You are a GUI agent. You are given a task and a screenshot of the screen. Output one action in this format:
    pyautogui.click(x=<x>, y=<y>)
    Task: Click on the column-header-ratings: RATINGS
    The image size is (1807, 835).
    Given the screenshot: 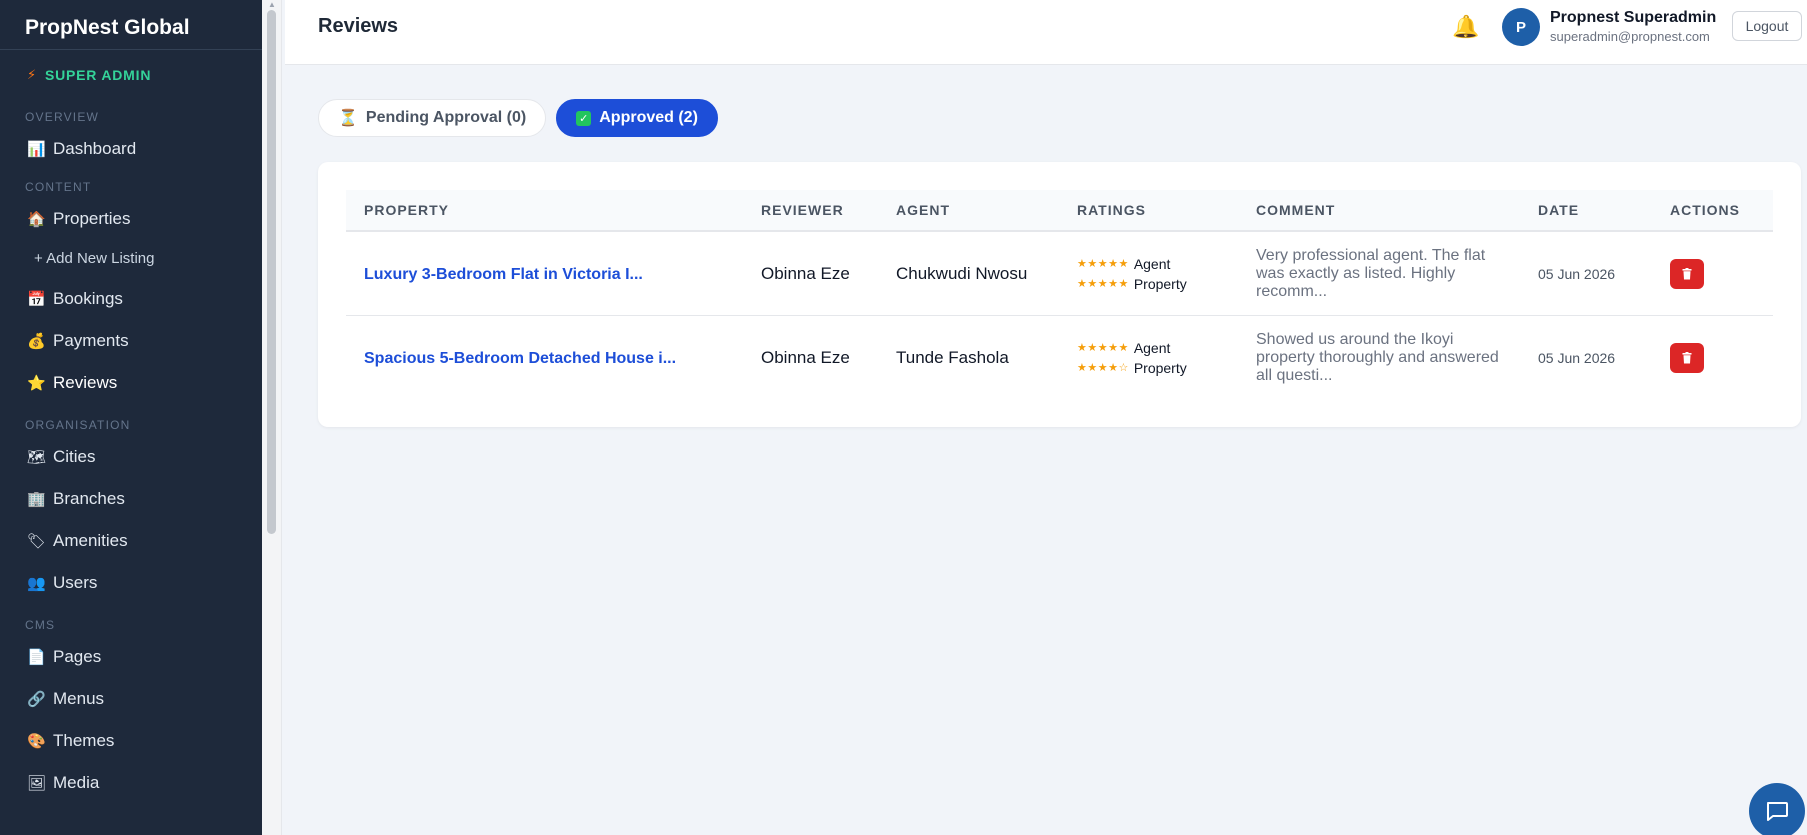 What is the action you would take?
    pyautogui.click(x=1148, y=210)
    